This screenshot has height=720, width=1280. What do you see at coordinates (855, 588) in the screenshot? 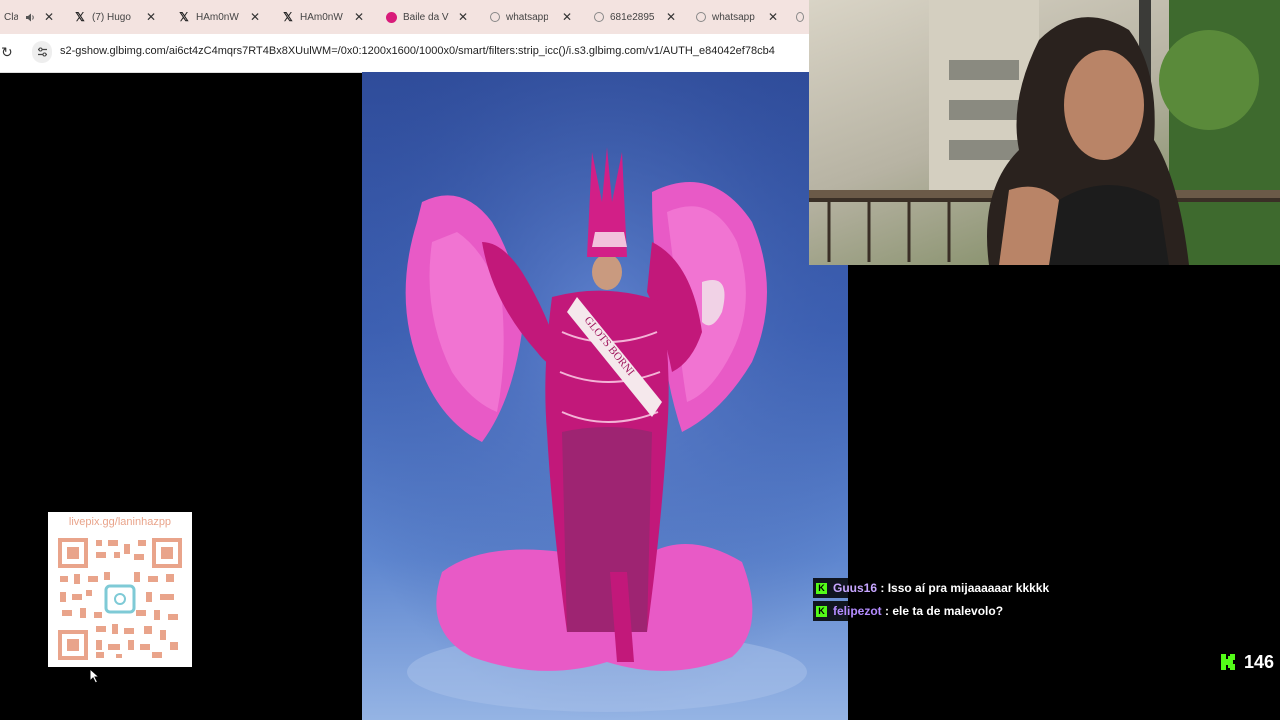
I see `chat-username: Guus16` at bounding box center [855, 588].